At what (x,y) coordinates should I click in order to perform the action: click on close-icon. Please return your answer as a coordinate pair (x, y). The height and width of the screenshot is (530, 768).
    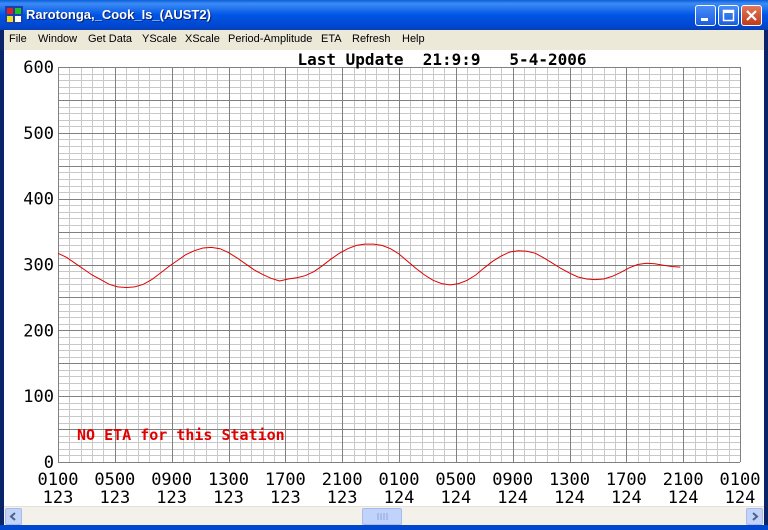
    Looking at the image, I should click on (751, 15).